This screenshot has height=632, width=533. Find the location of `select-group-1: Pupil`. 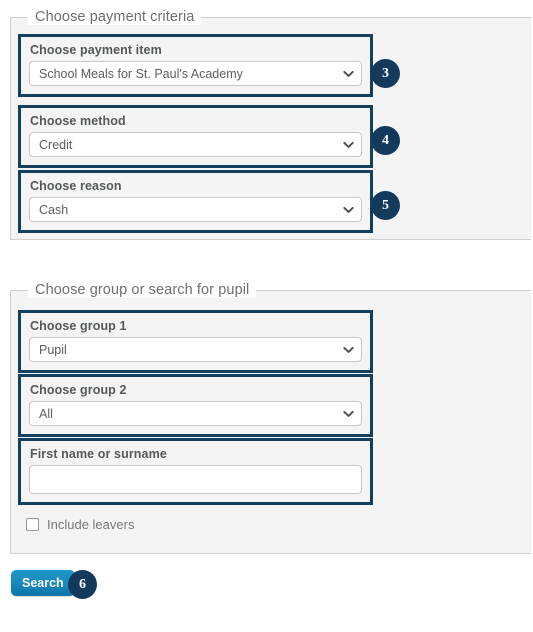

select-group-1: Pupil is located at coordinates (195, 349).